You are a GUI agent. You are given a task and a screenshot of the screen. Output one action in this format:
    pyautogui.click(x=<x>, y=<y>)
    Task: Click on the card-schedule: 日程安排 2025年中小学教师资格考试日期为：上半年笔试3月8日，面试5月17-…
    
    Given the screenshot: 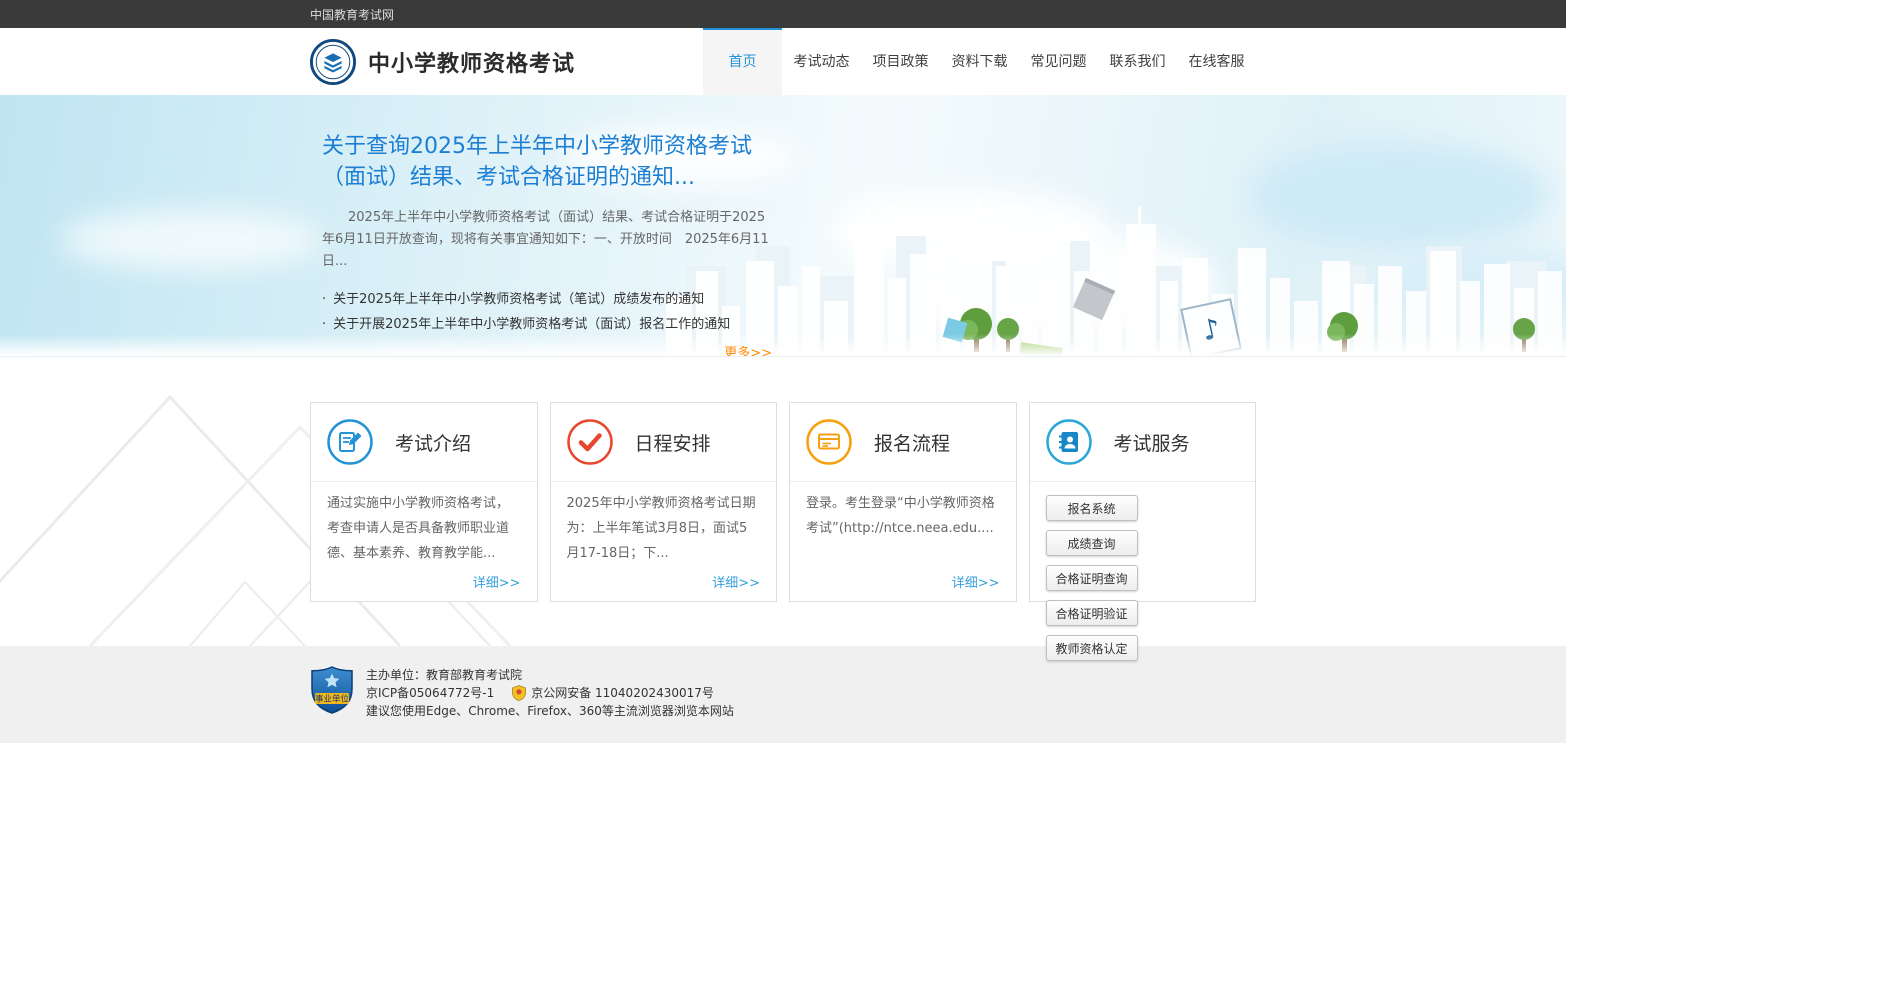 What is the action you would take?
    pyautogui.click(x=663, y=502)
    